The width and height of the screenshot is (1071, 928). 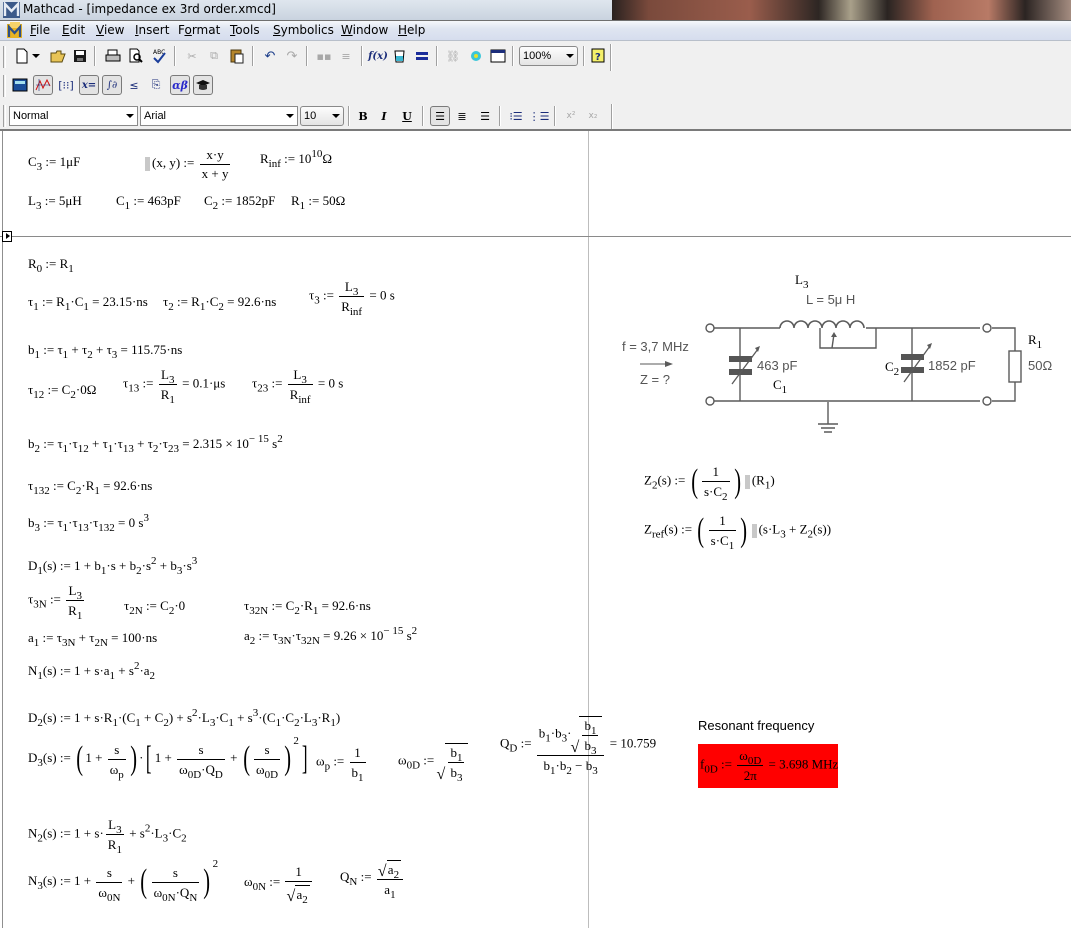 I want to click on print-preview-icon, so click(x=136, y=56).